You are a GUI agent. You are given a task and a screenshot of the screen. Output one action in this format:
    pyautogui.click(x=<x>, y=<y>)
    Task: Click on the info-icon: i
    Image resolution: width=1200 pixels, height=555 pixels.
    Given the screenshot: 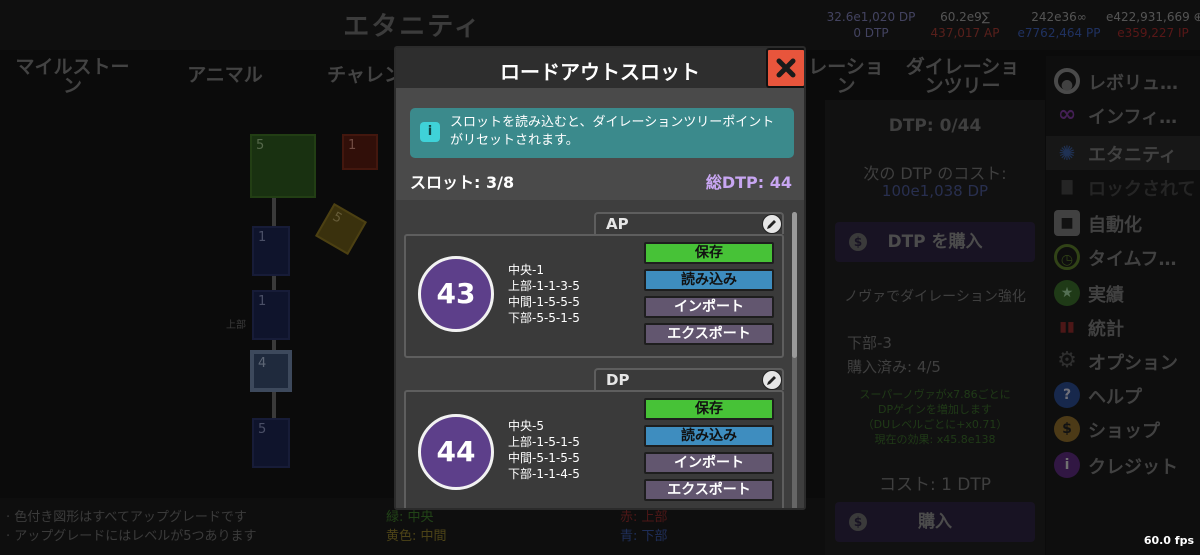 What is the action you would take?
    pyautogui.click(x=430, y=132)
    